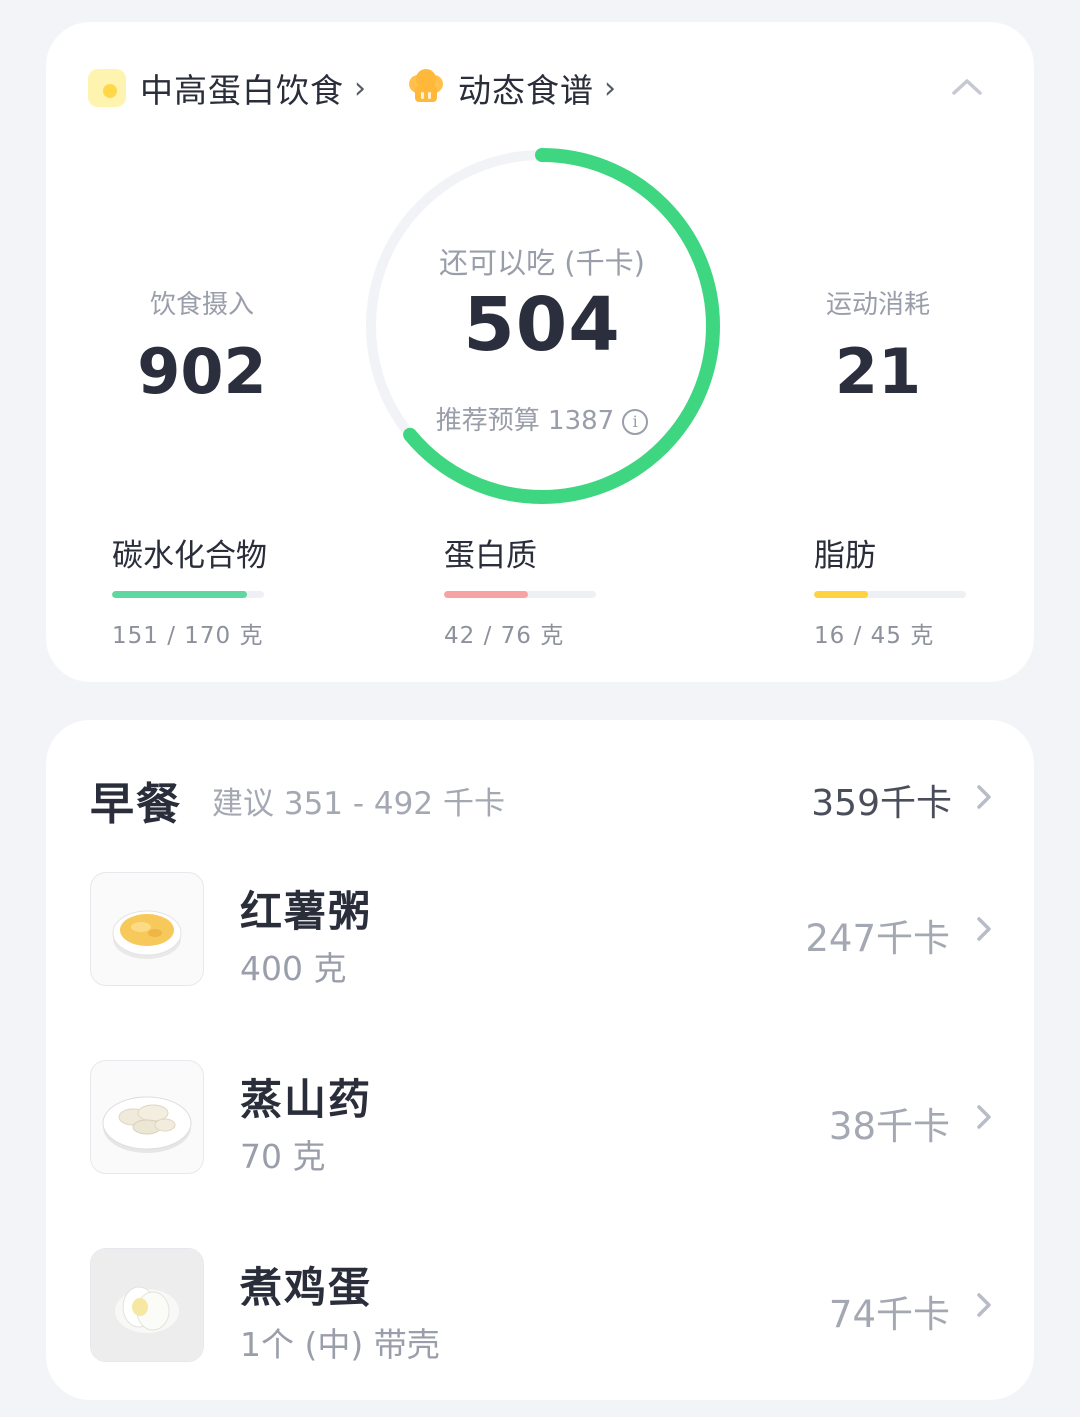  Describe the element at coordinates (426, 85) in the screenshot. I see `chef-hat-icon` at that location.